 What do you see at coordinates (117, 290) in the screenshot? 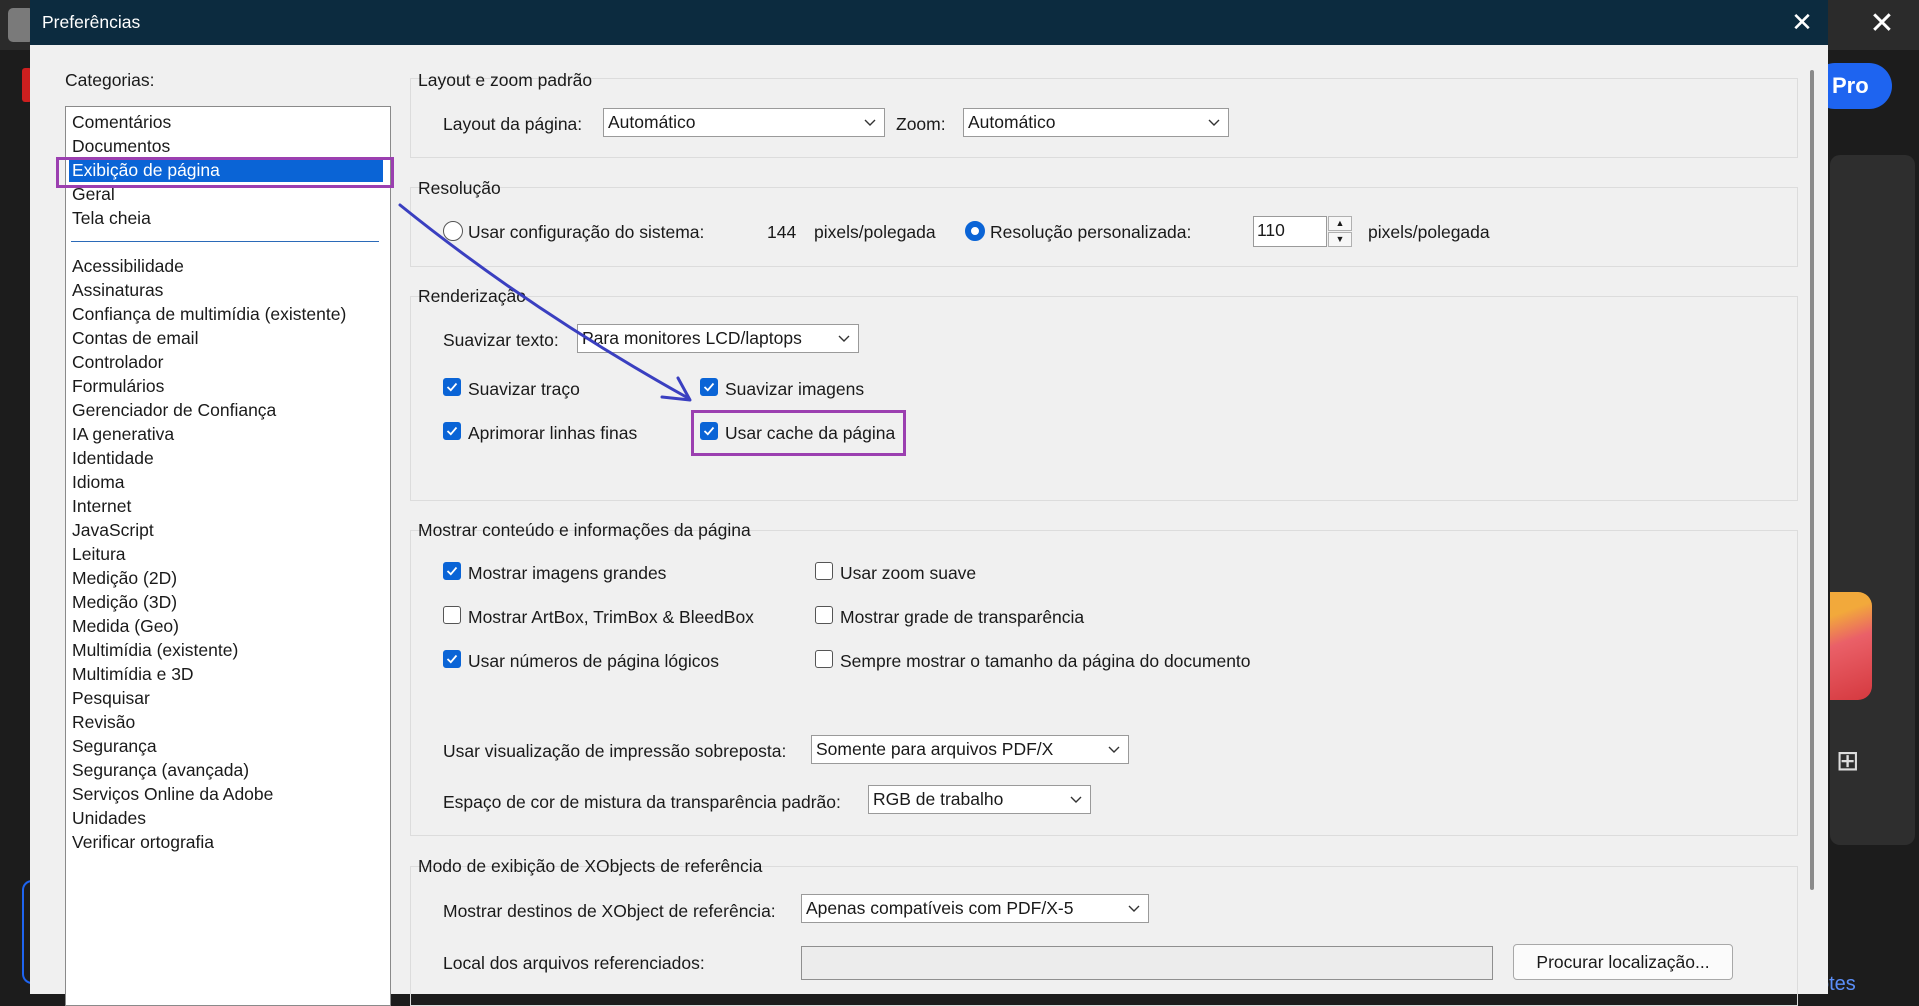
I see `category-item: Assinaturas` at bounding box center [117, 290].